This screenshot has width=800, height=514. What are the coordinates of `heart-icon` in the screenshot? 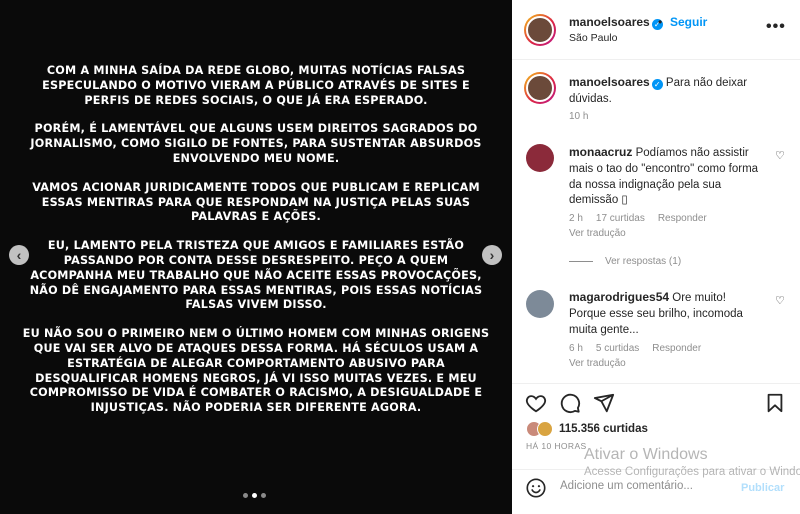 It's located at (536, 403).